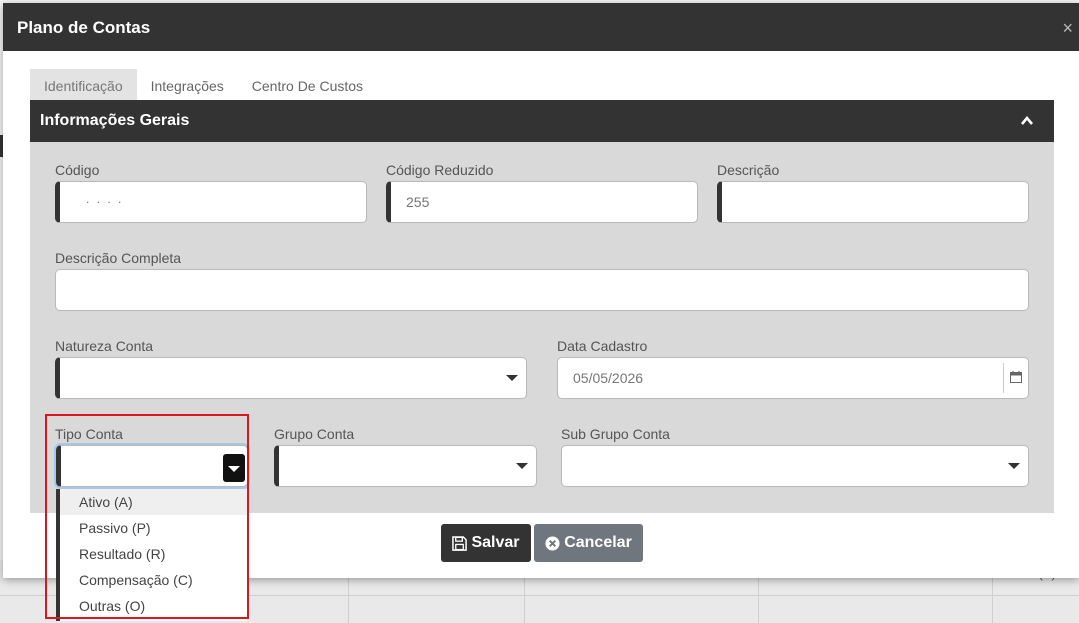 The width and height of the screenshot is (1079, 623). What do you see at coordinates (187, 85) in the screenshot?
I see `tab-integracoes: Integrações` at bounding box center [187, 85].